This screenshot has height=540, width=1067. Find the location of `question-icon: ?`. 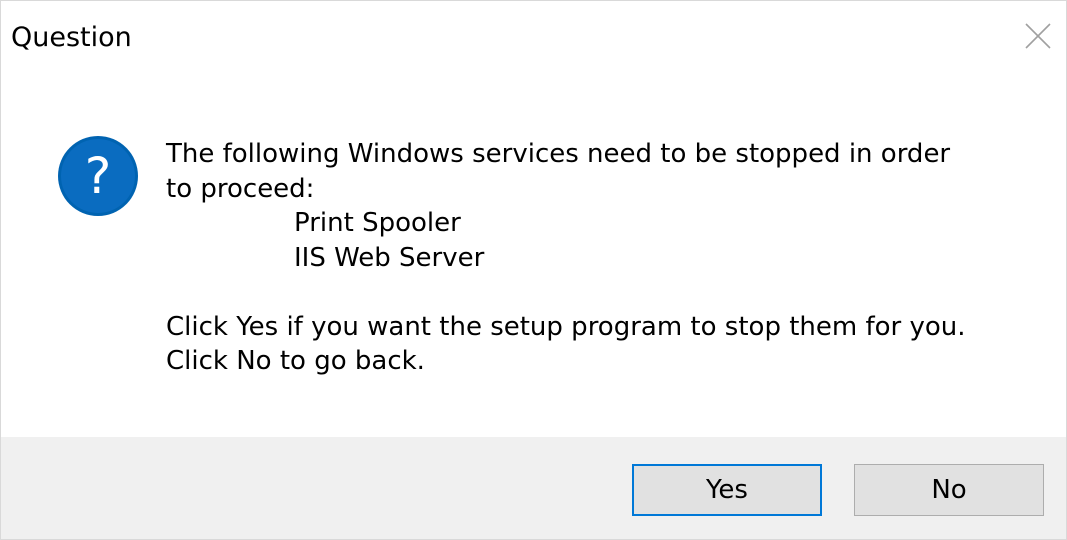

question-icon: ? is located at coordinates (98, 176).